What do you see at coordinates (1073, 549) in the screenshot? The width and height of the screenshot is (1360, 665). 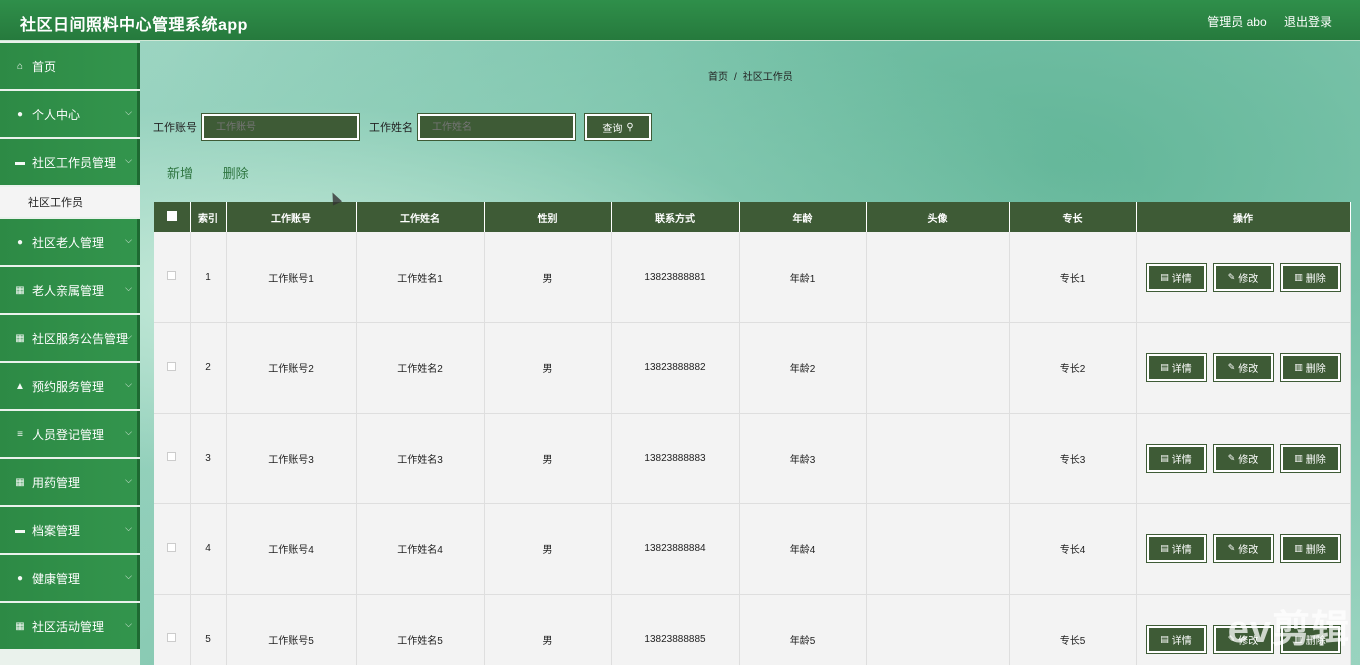 I see `cell-skill: 专长4` at bounding box center [1073, 549].